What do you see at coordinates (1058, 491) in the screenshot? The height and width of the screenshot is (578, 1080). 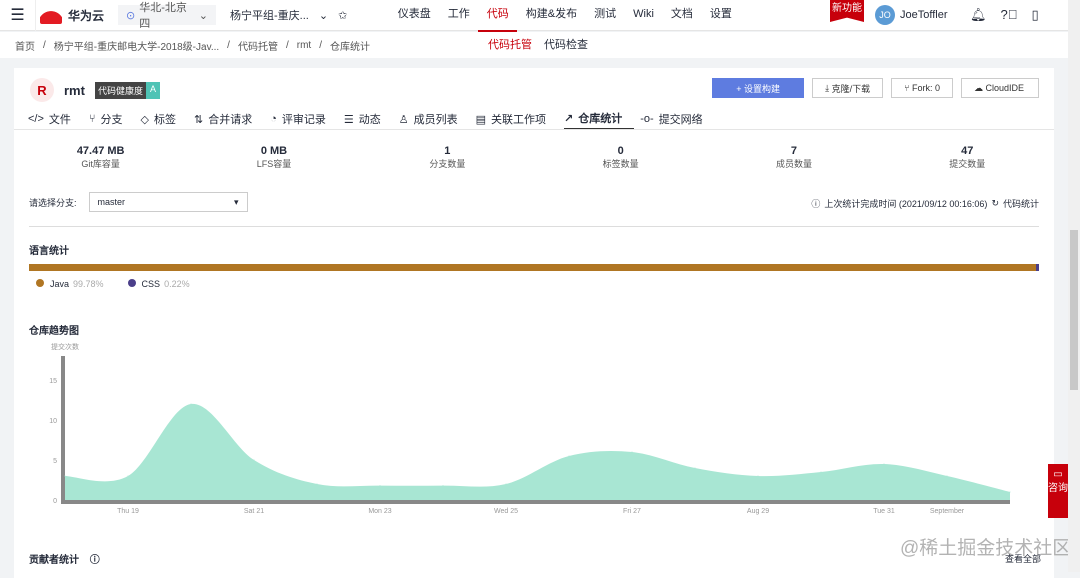 I see `consult-button: ▭ 咨询` at bounding box center [1058, 491].